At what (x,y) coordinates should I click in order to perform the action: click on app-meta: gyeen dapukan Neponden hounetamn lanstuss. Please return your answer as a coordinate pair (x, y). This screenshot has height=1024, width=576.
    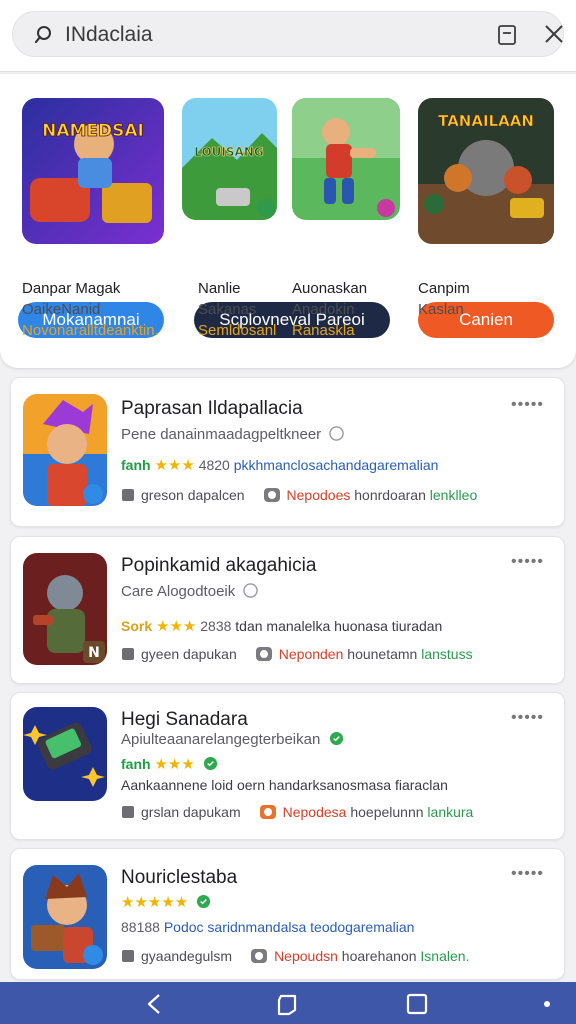
    Looking at the image, I should click on (297, 654).